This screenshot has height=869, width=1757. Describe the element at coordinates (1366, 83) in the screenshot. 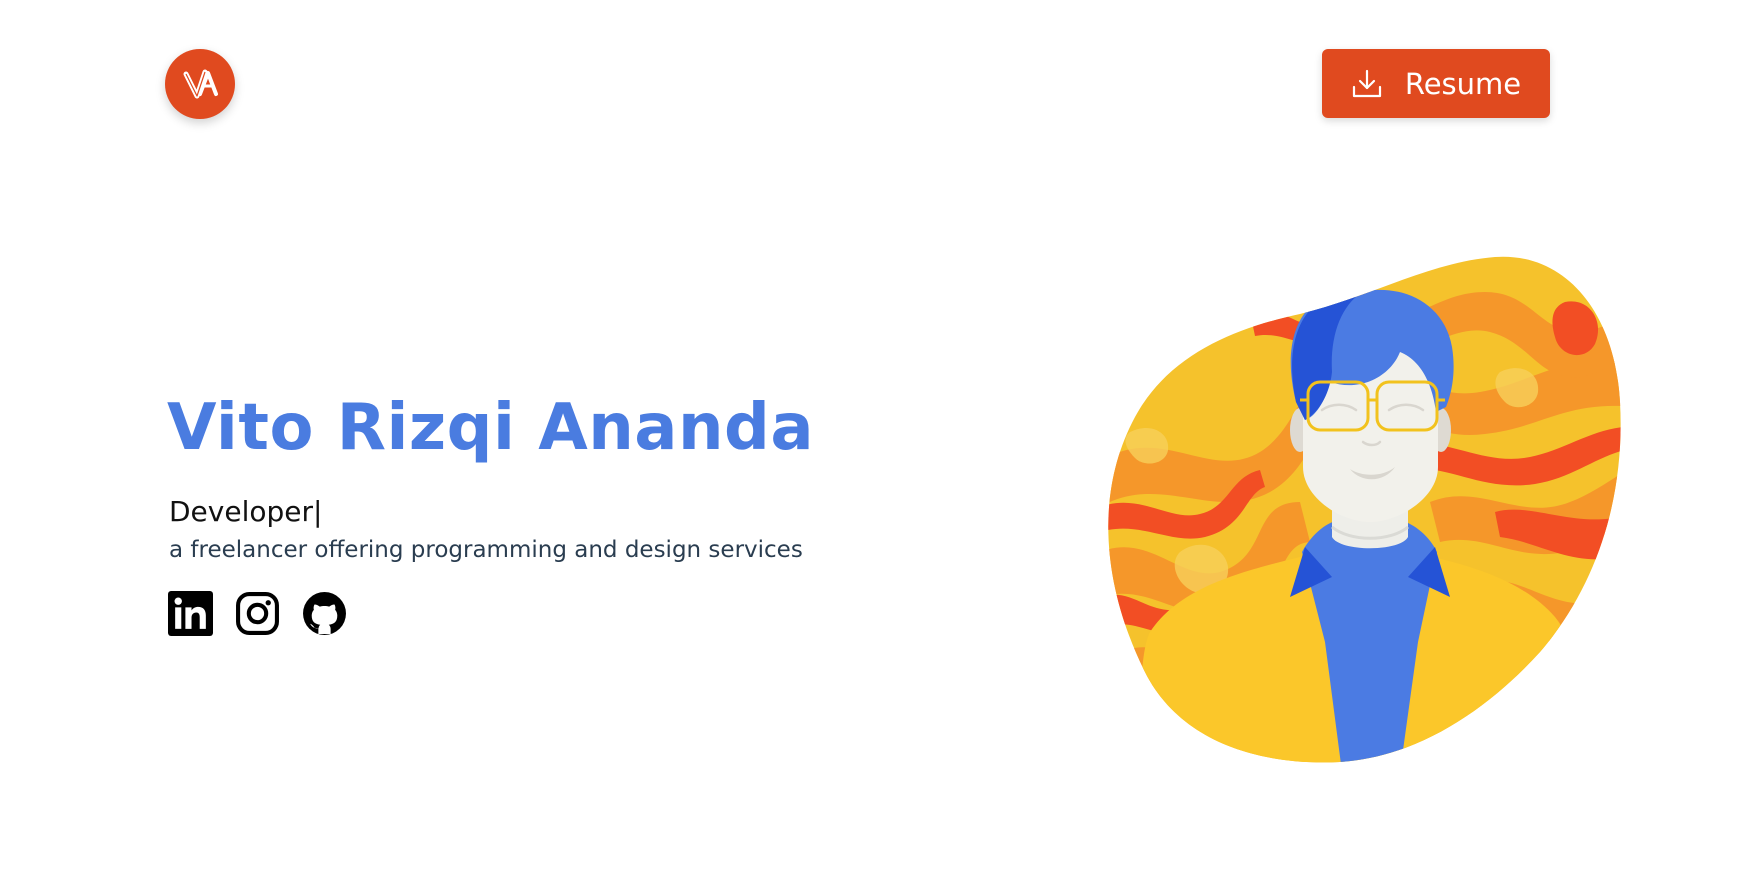

I see `download-icon` at that location.